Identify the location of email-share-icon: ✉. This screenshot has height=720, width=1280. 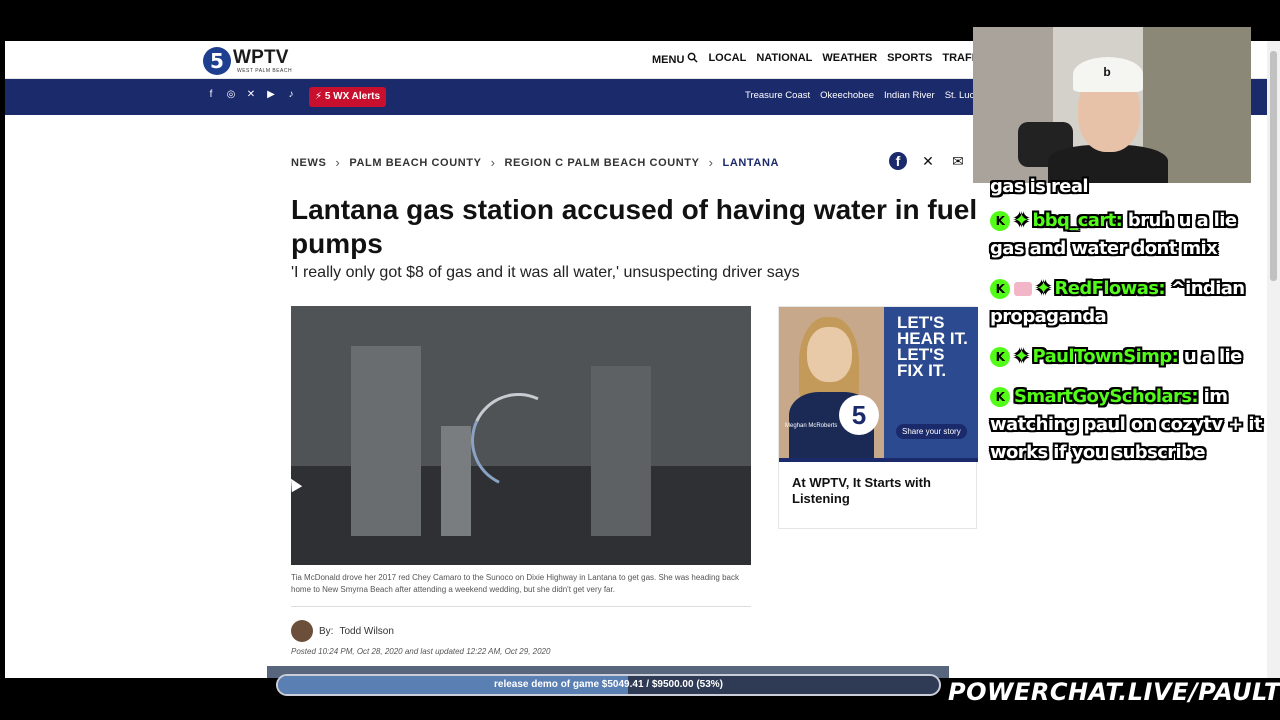
(958, 161).